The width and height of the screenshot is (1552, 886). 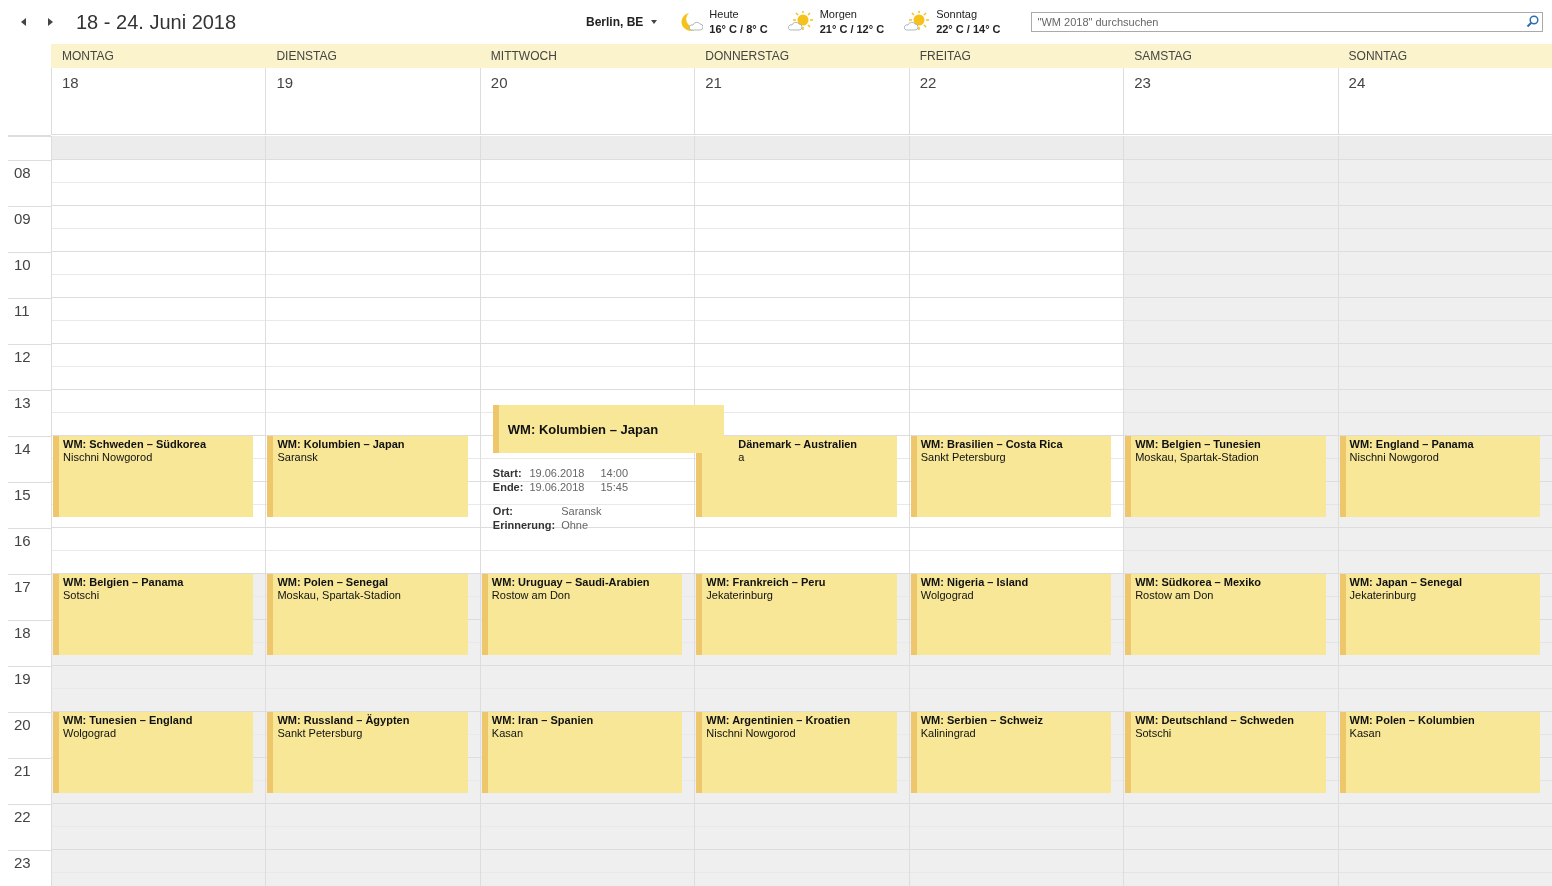 What do you see at coordinates (158, 101) in the screenshot?
I see `day-number: 18` at bounding box center [158, 101].